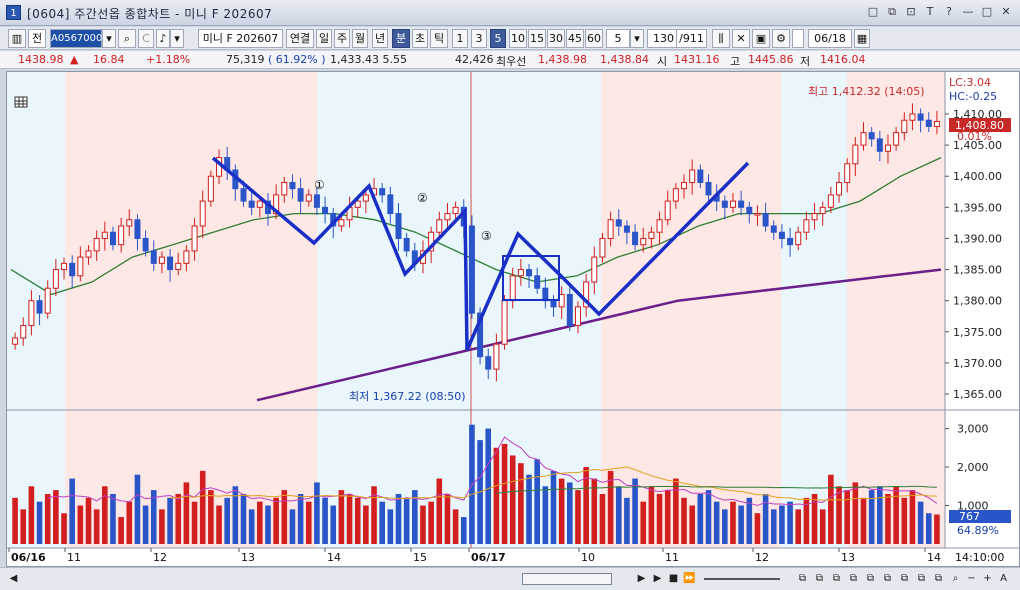  I want to click on zoom-in-icon: +, so click(987, 578).